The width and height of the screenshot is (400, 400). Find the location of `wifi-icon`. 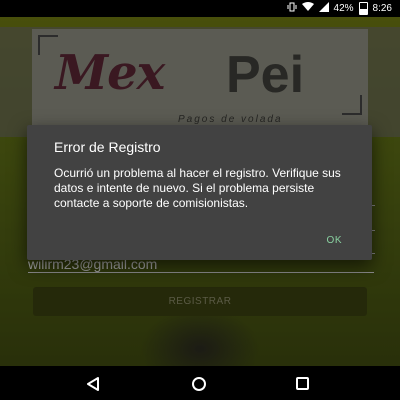

wifi-icon is located at coordinates (307, 8).